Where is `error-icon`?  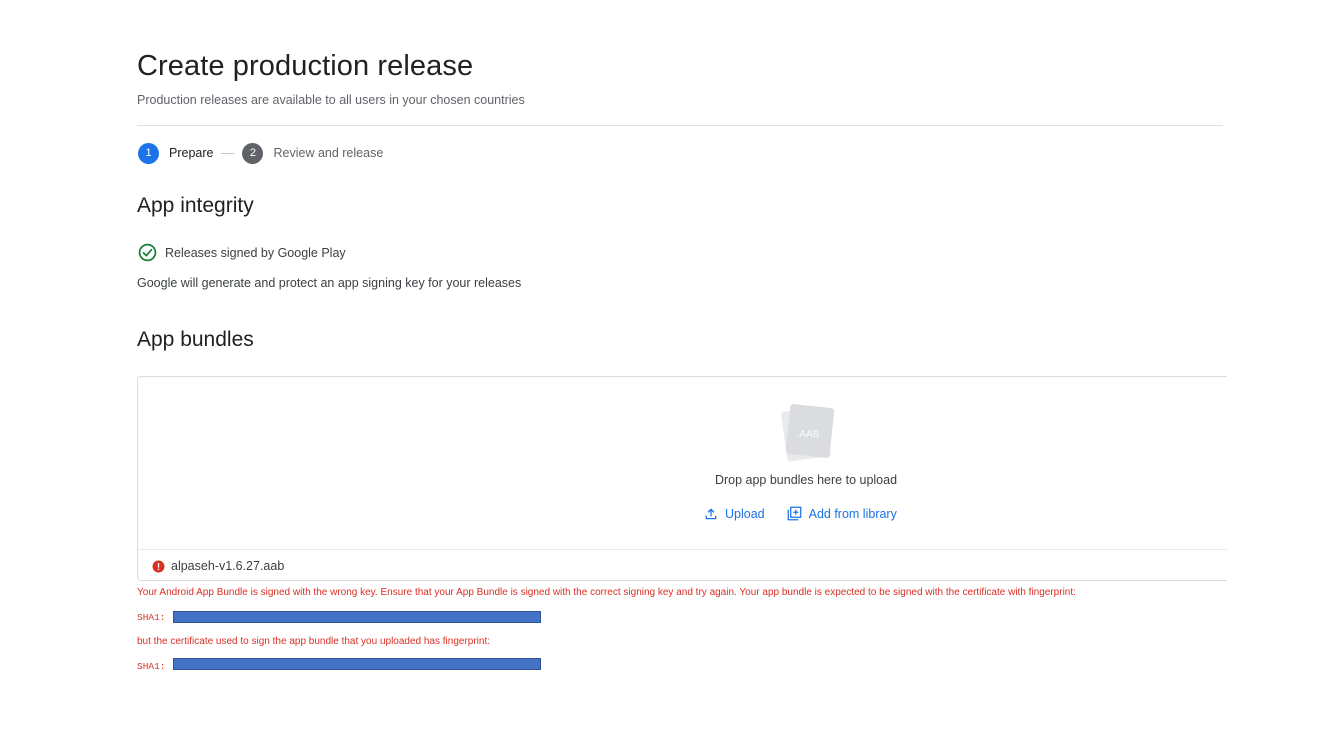 error-icon is located at coordinates (158, 566).